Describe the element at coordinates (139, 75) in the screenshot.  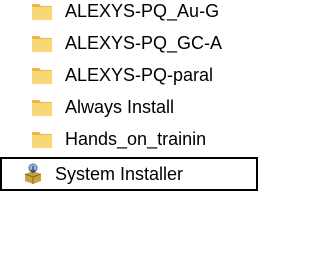
I see `tree-item-label: ALEXYS-PQ-paral` at that location.